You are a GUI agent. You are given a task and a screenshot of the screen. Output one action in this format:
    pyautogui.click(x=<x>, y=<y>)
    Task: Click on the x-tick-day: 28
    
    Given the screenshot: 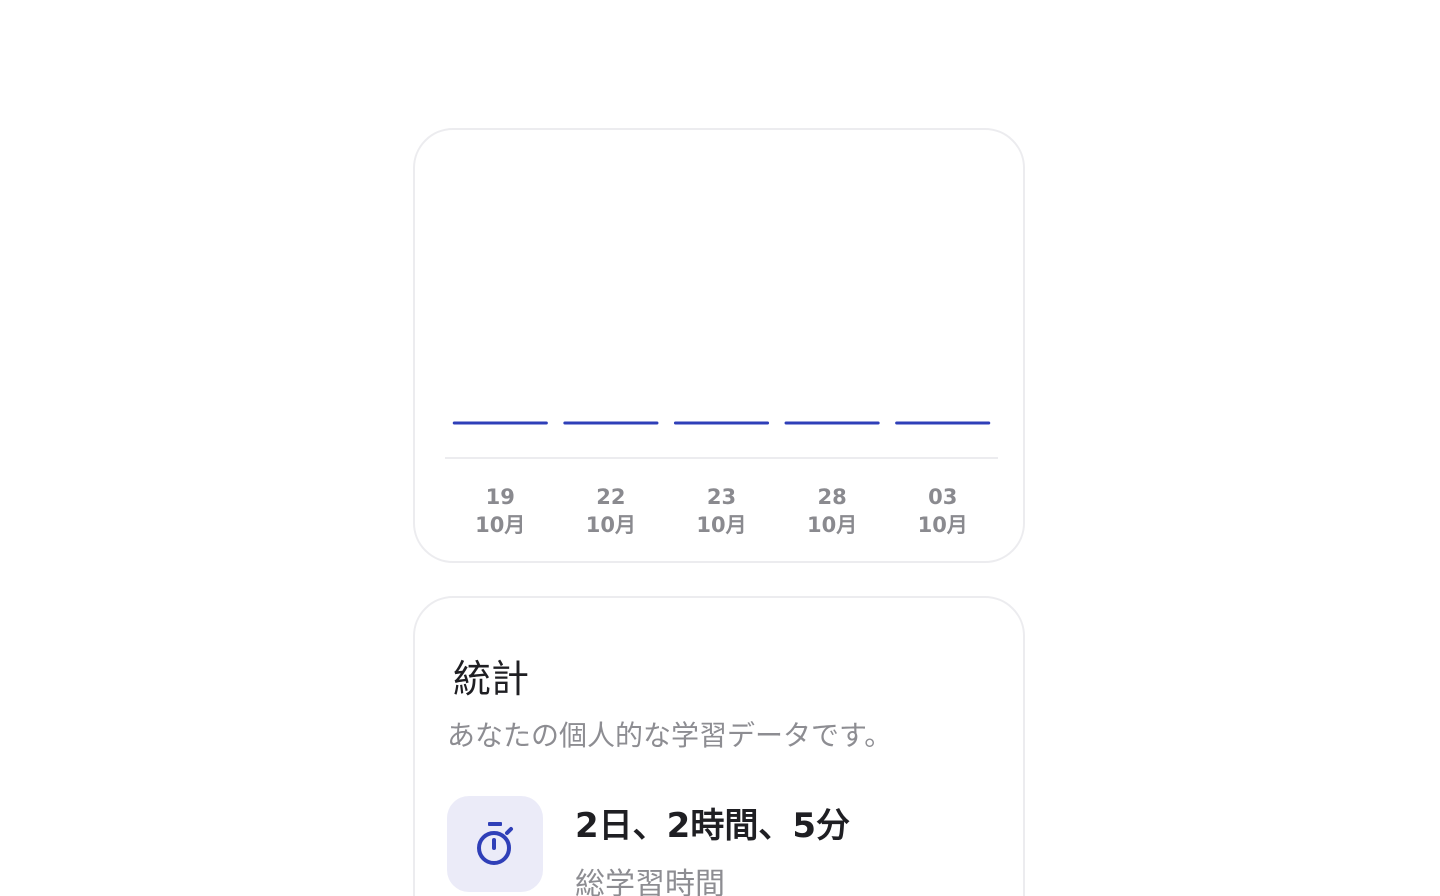 What is the action you would take?
    pyautogui.click(x=831, y=497)
    